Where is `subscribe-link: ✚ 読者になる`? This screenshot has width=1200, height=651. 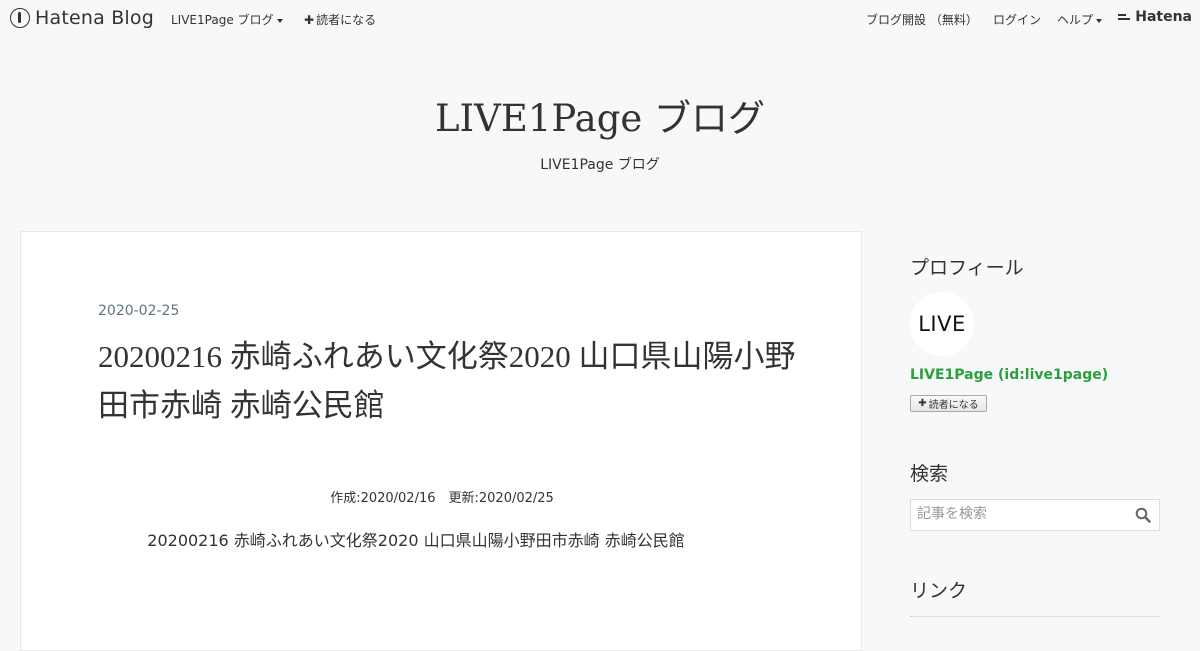
subscribe-link: ✚ 読者になる is located at coordinates (340, 19).